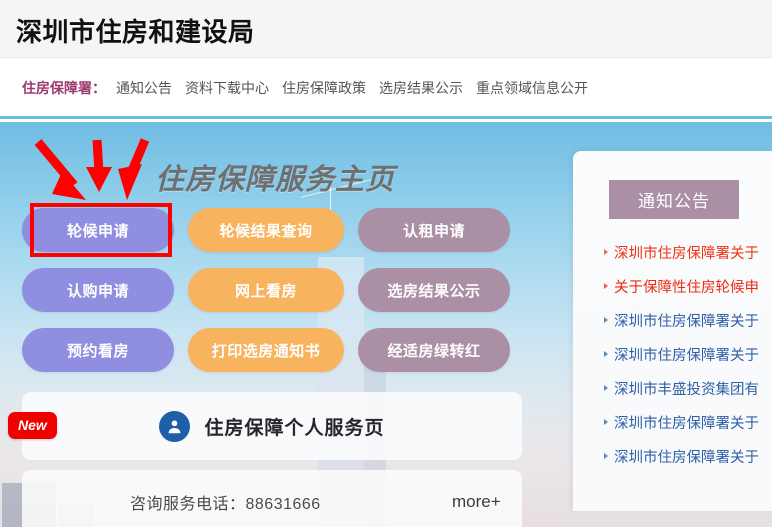 This screenshot has height=527, width=772. Describe the element at coordinates (275, 180) in the screenshot. I see `hero-title: 住房保障服务主页` at that location.